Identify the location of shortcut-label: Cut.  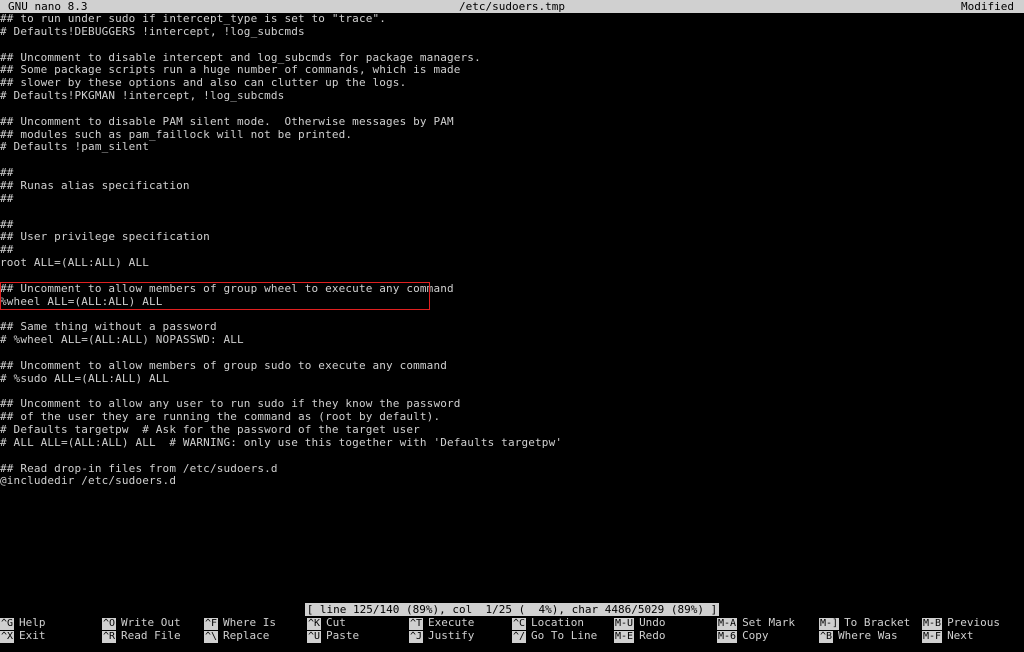
(336, 622).